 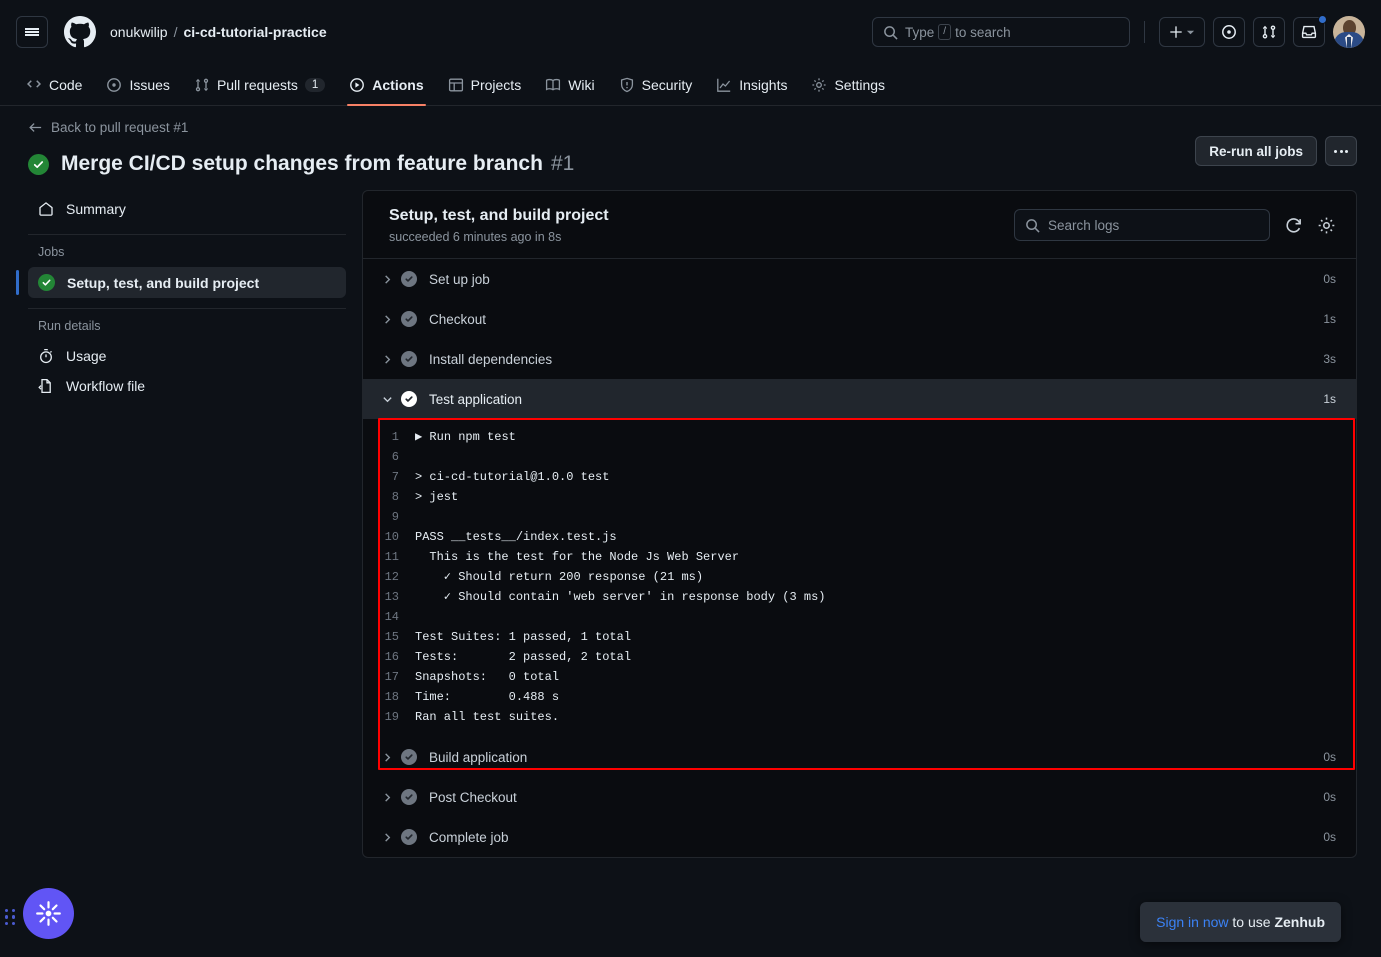 What do you see at coordinates (859, 757) in the screenshot?
I see `step-row: Build application 0s` at bounding box center [859, 757].